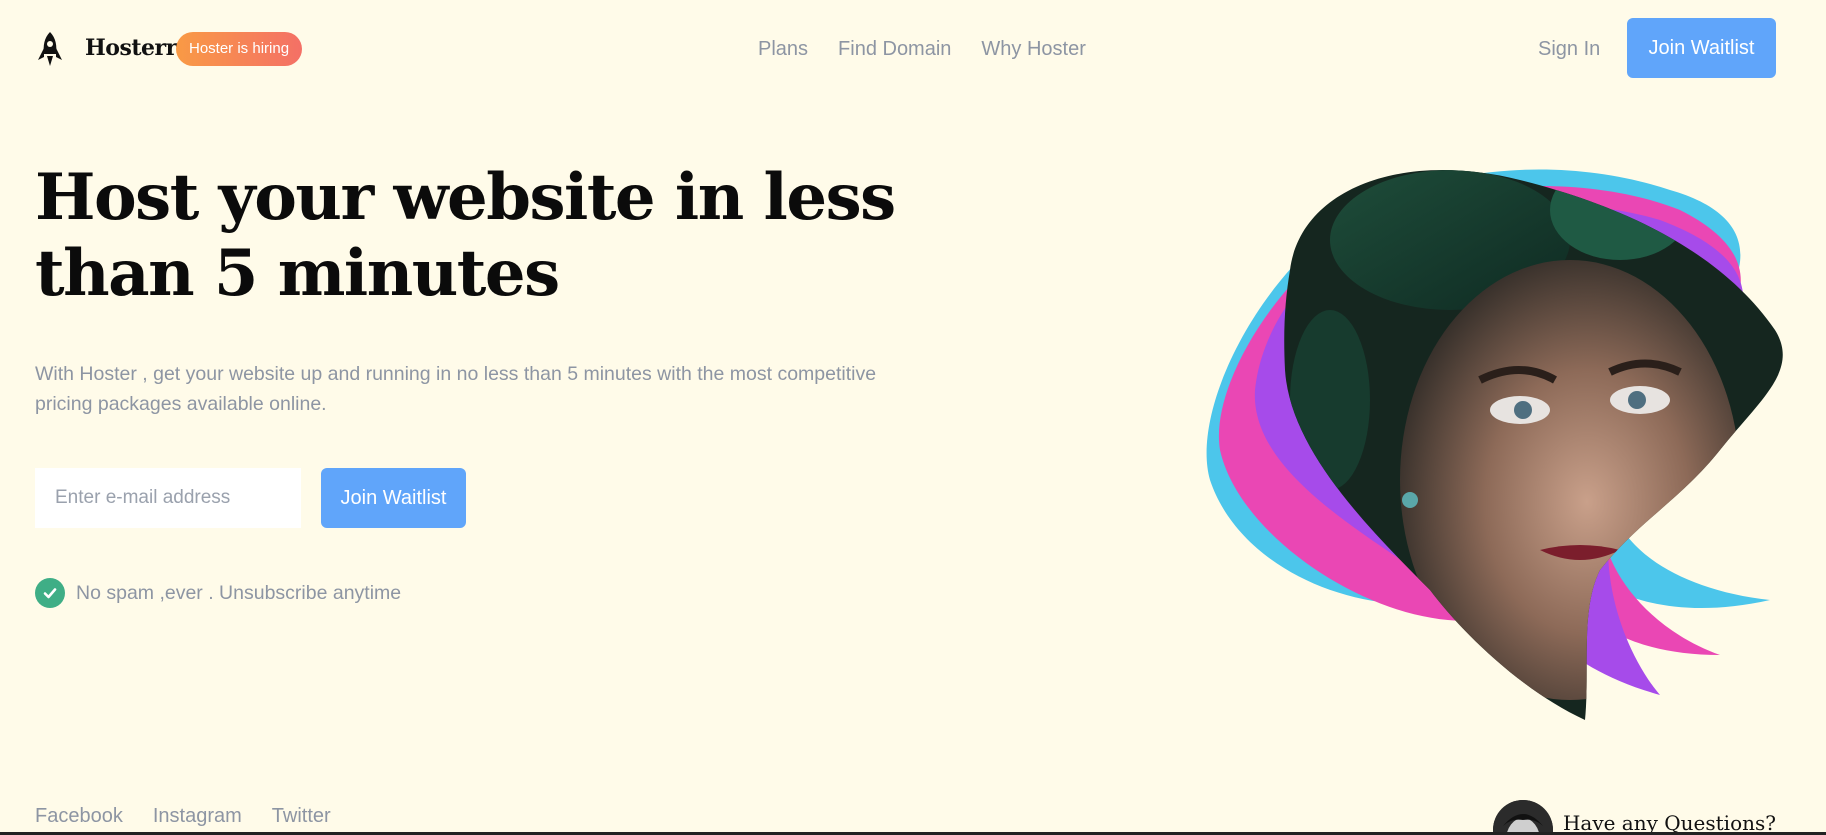 Image resolution: width=1826 pixels, height=835 pixels. I want to click on nav-link-why-hoster: Why Hoster, so click(1033, 49).